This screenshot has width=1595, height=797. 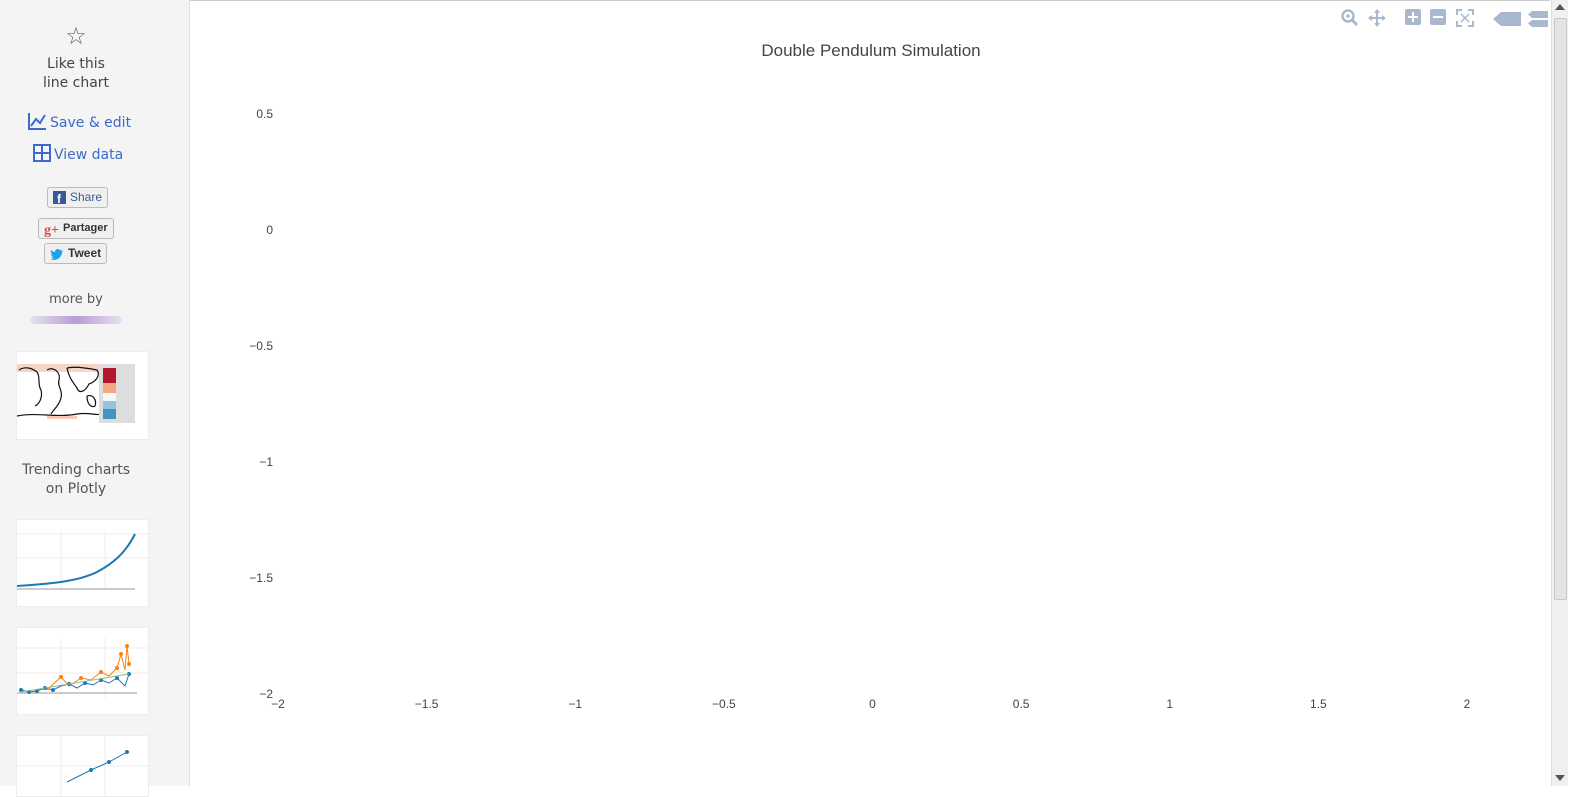 I want to click on x-tick-label: 0, so click(x=872, y=704).